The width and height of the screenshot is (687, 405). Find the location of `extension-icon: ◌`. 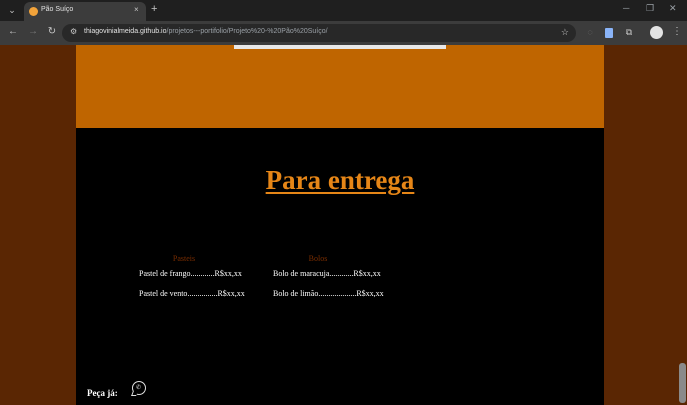

extension-icon: ◌ is located at coordinates (590, 32).